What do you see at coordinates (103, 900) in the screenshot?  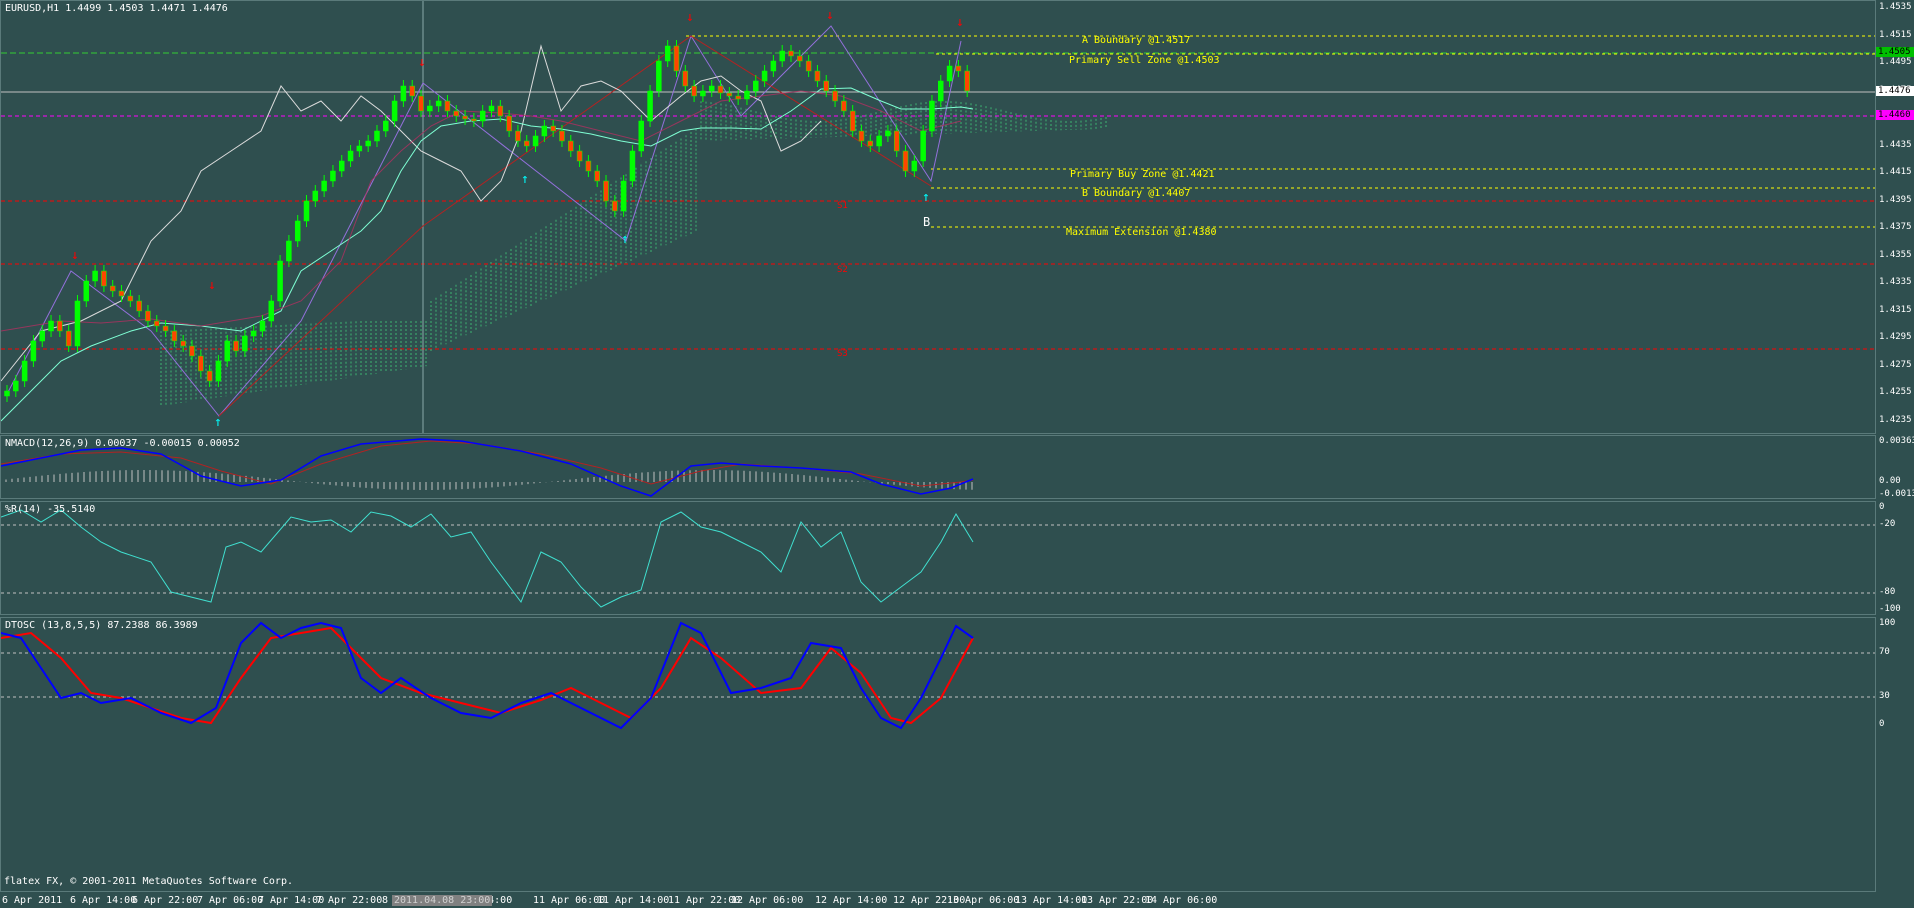 I see `time-label: 6 Apr 14:00` at bounding box center [103, 900].